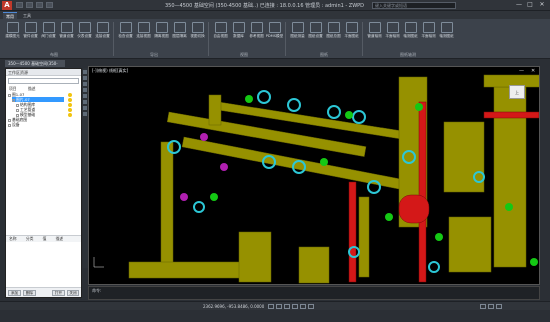  Describe the element at coordinates (13, 88) in the screenshot. I see `column-project: 项目` at that location.